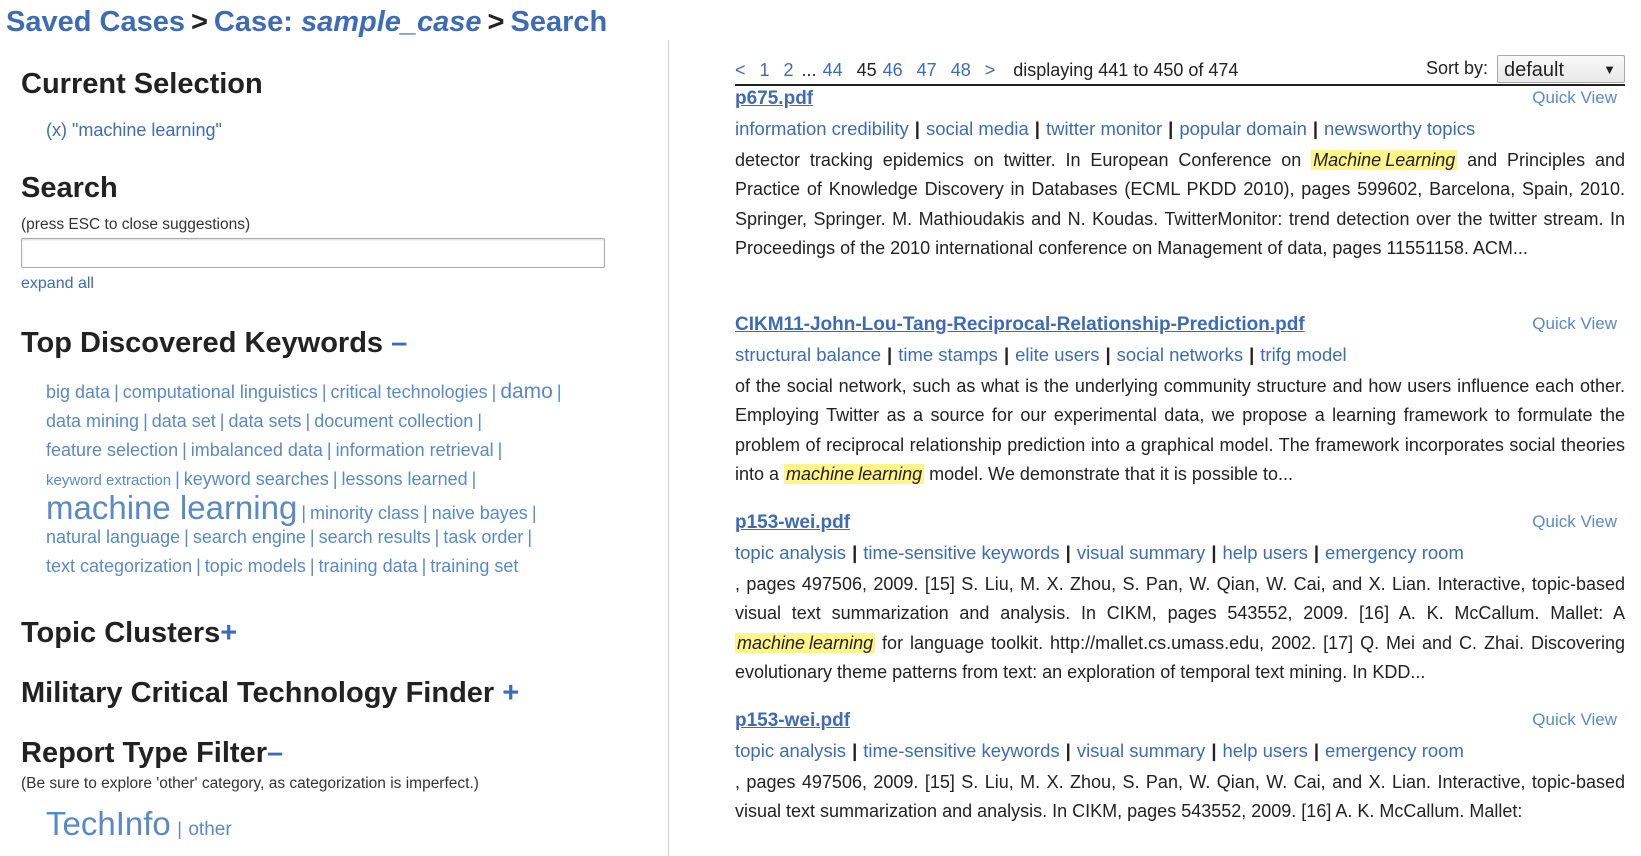 The height and width of the screenshot is (856, 1641). What do you see at coordinates (977, 128) in the screenshot?
I see `result-tag-link: social media` at bounding box center [977, 128].